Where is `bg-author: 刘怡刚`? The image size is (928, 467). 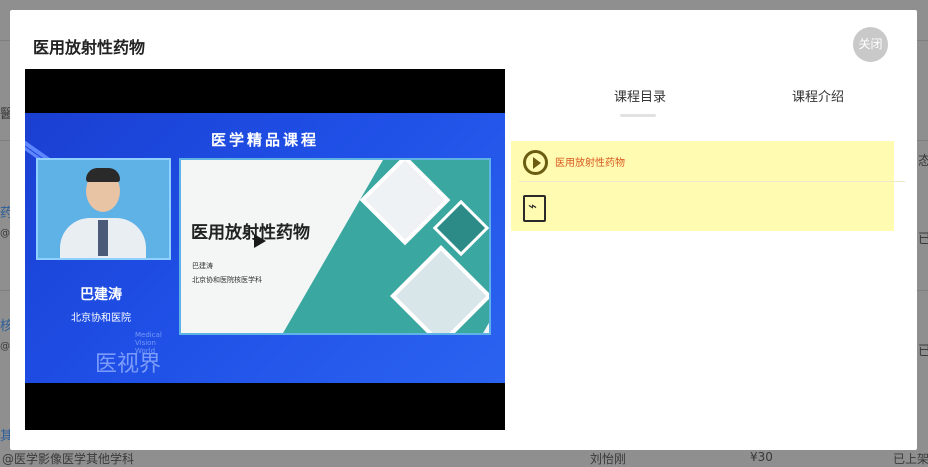
bg-author: 刘怡刚 is located at coordinates (608, 459).